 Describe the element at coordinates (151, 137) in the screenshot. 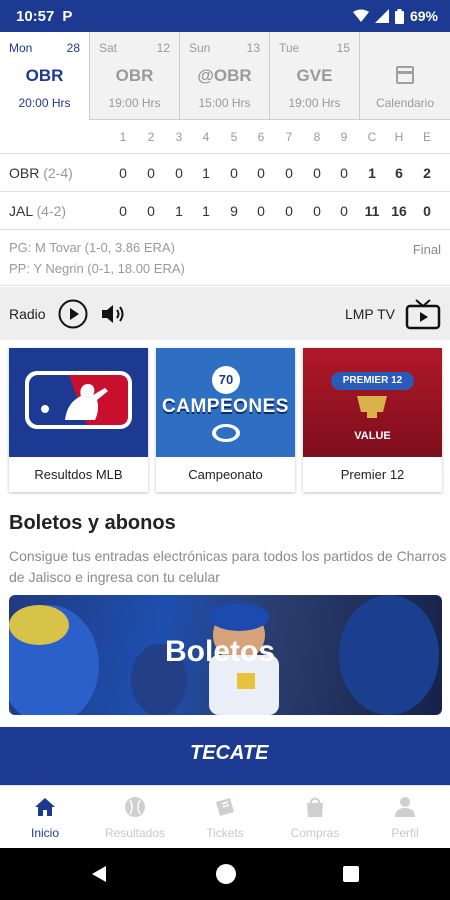

I see `inning-header: 2` at that location.